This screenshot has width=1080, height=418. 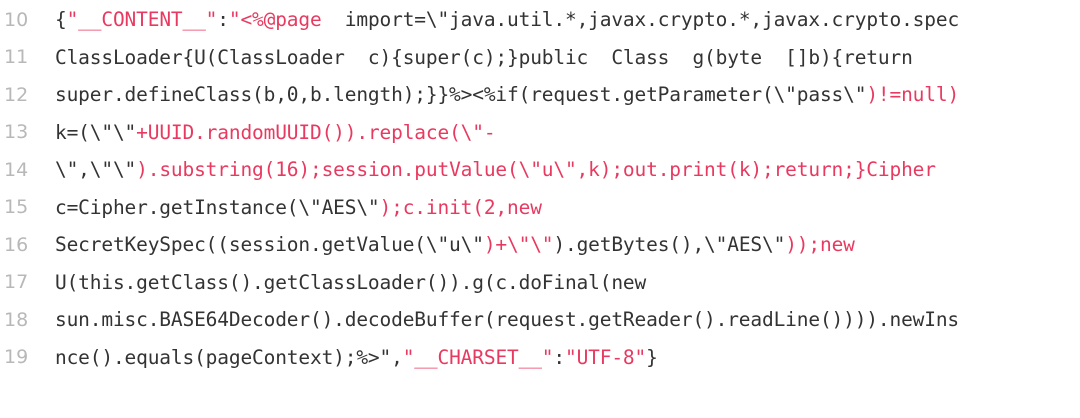 What do you see at coordinates (478, 357) in the screenshot?
I see `string-token: "__CHARSET__"` at bounding box center [478, 357].